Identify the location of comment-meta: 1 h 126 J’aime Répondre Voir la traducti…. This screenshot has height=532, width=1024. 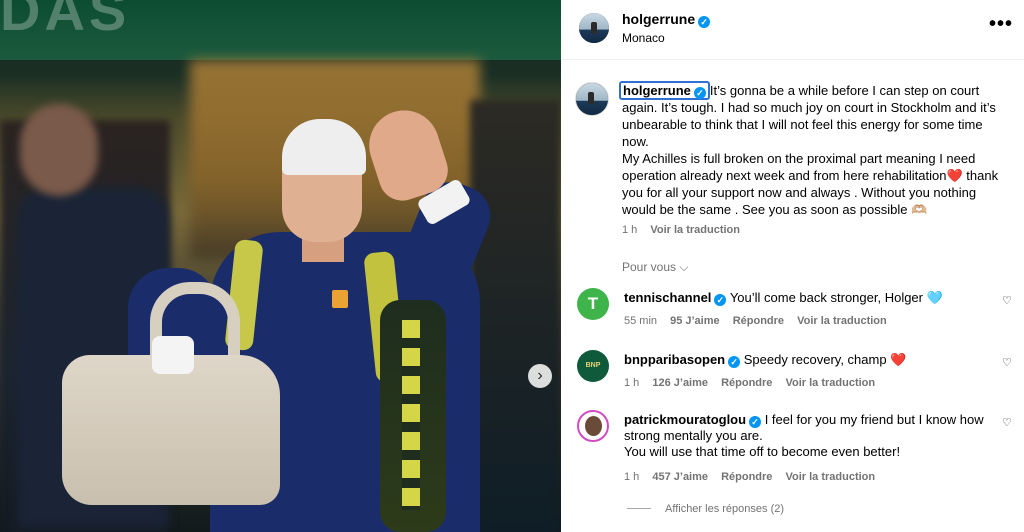
(754, 383).